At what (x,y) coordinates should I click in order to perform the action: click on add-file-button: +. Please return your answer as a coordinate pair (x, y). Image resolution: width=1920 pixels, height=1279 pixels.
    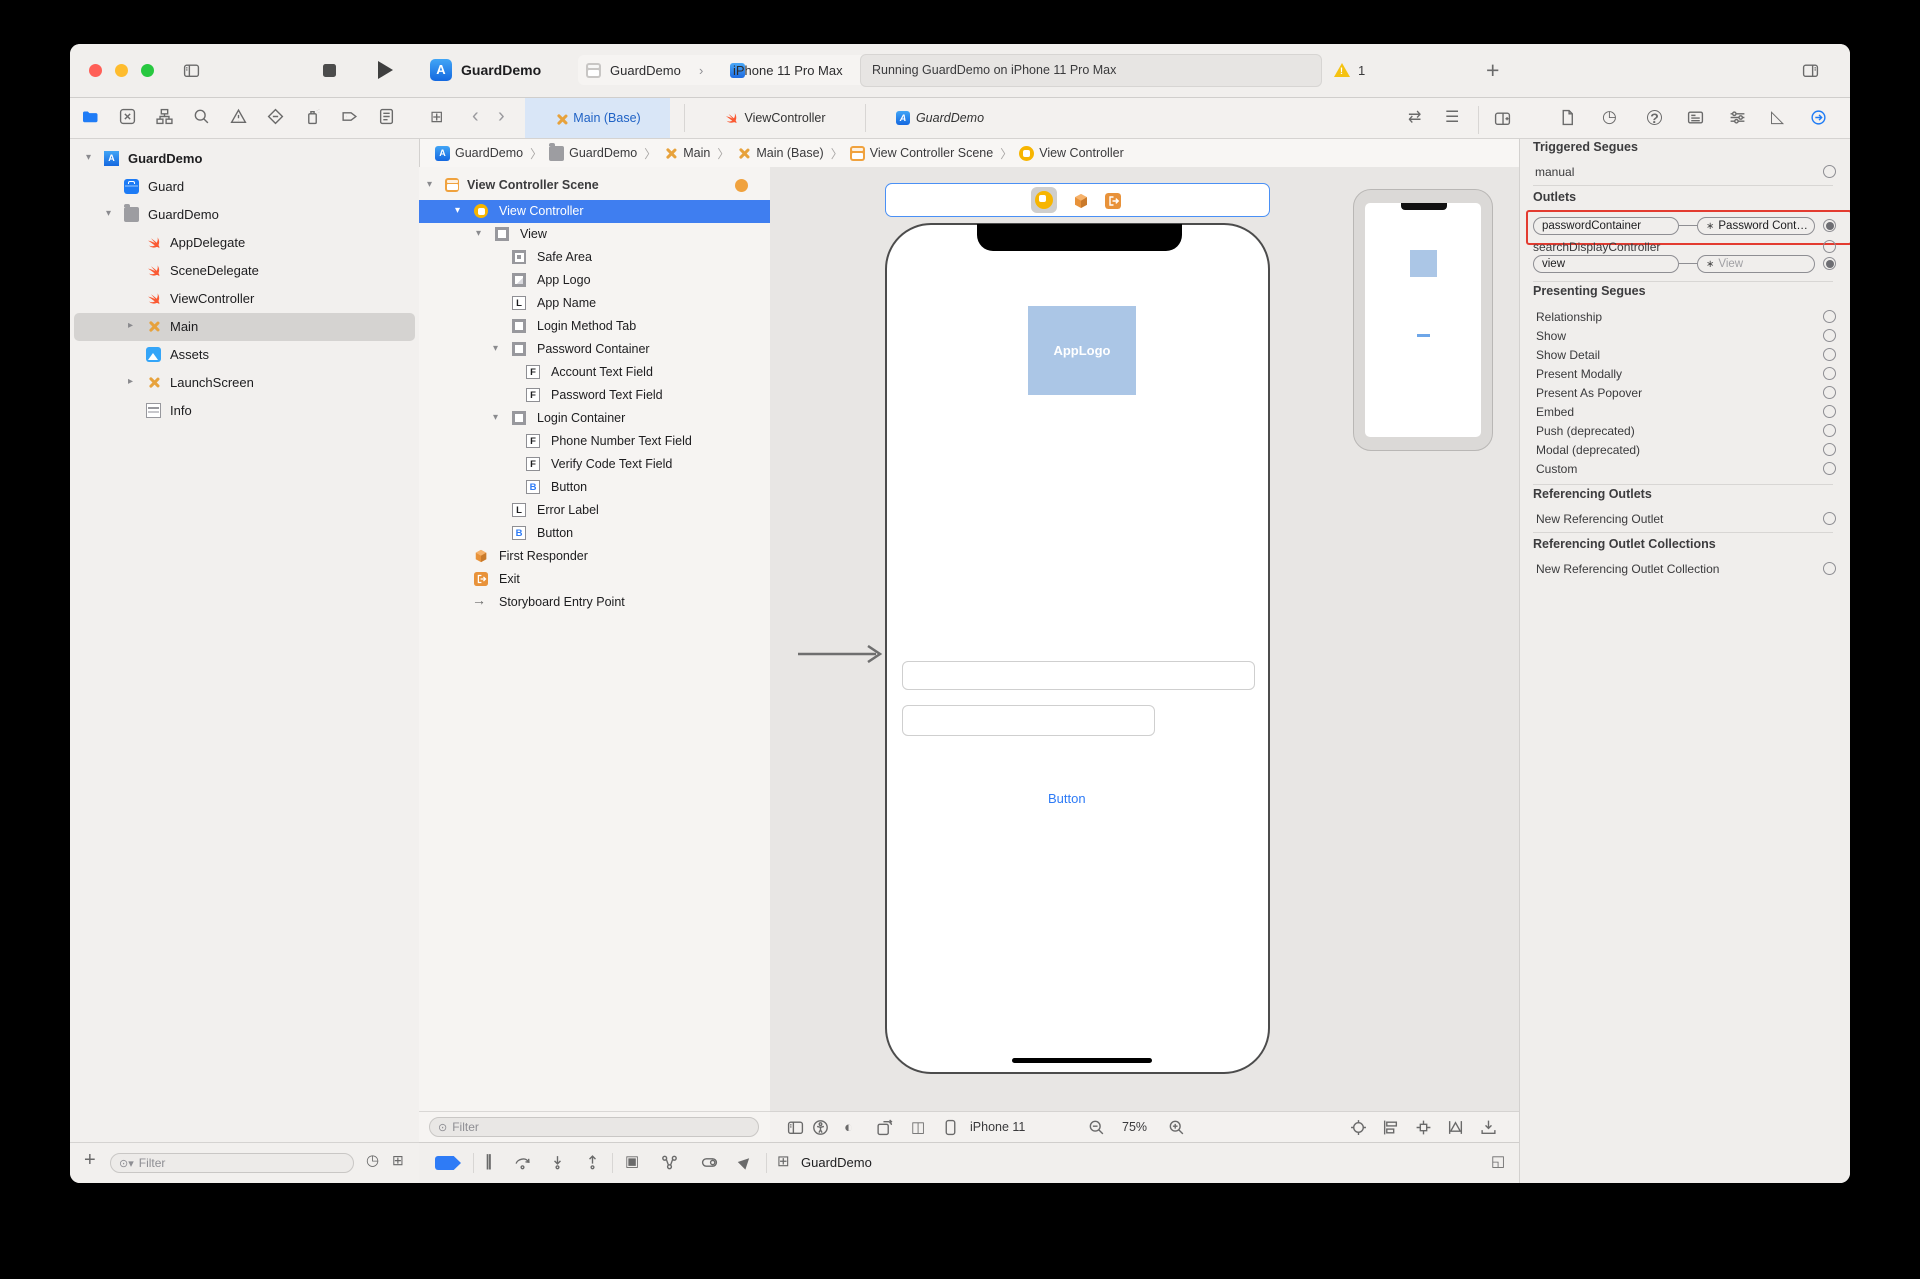
    Looking at the image, I should click on (90, 1160).